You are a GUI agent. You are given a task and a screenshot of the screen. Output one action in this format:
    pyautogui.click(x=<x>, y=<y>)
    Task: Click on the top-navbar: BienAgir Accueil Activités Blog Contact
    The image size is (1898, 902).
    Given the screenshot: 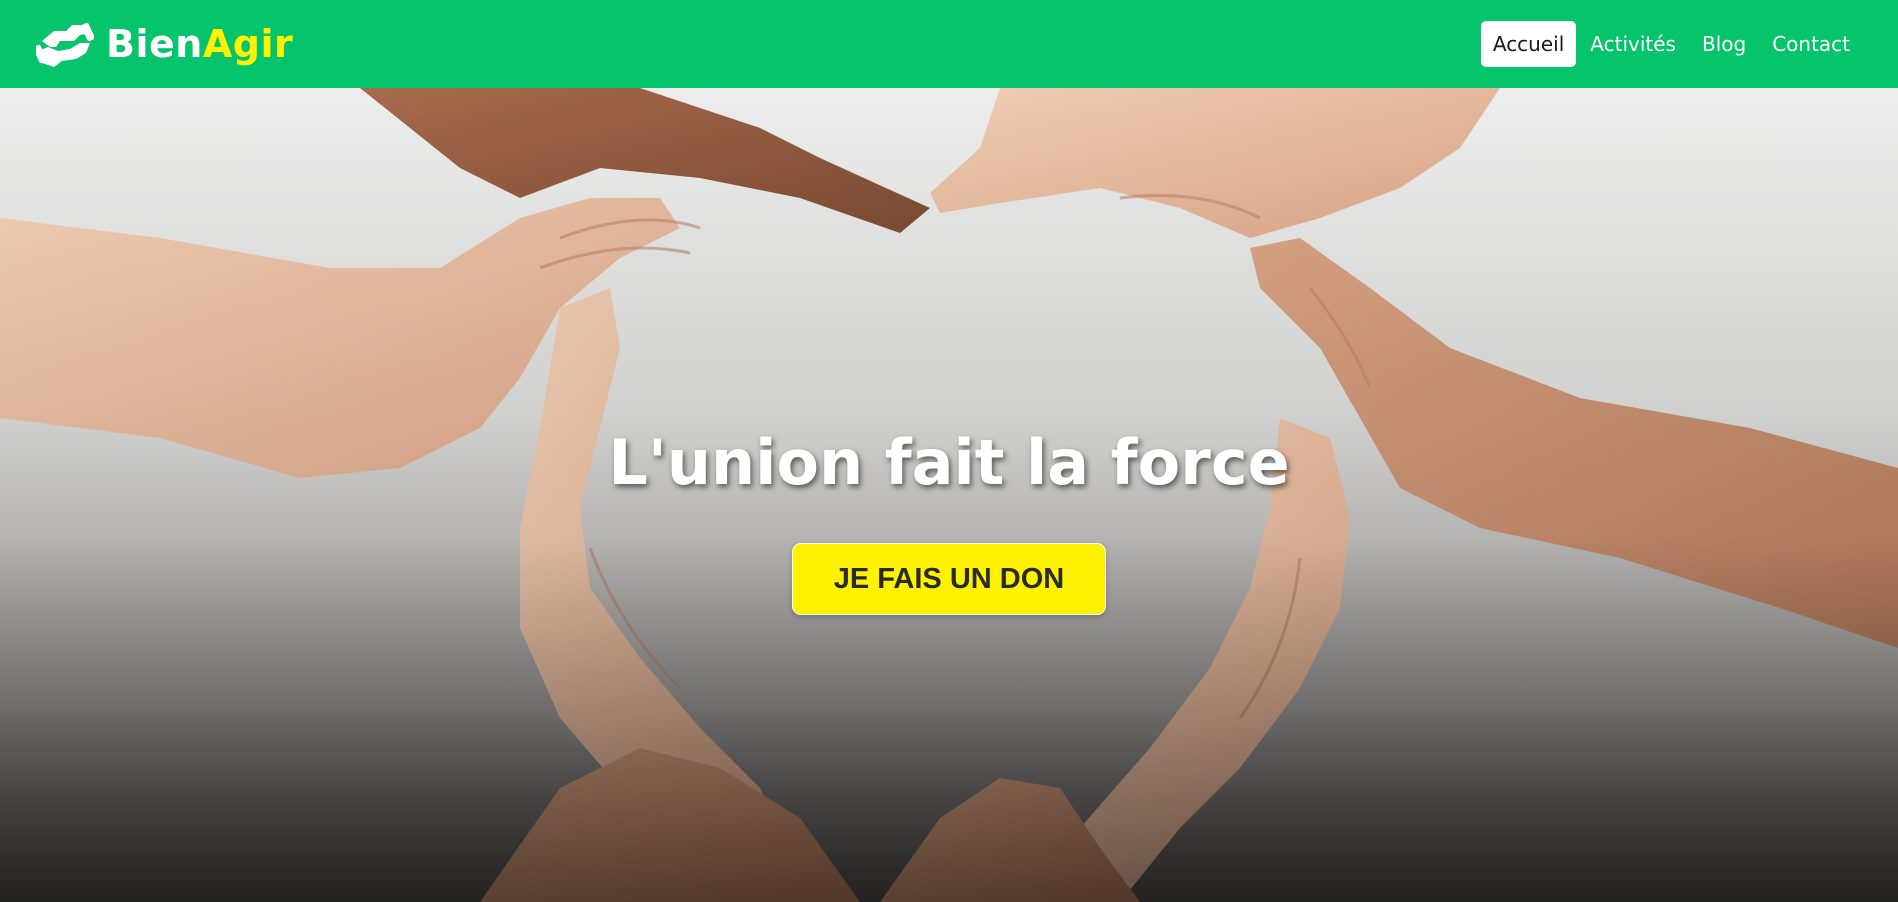 What is the action you would take?
    pyautogui.click(x=949, y=44)
    